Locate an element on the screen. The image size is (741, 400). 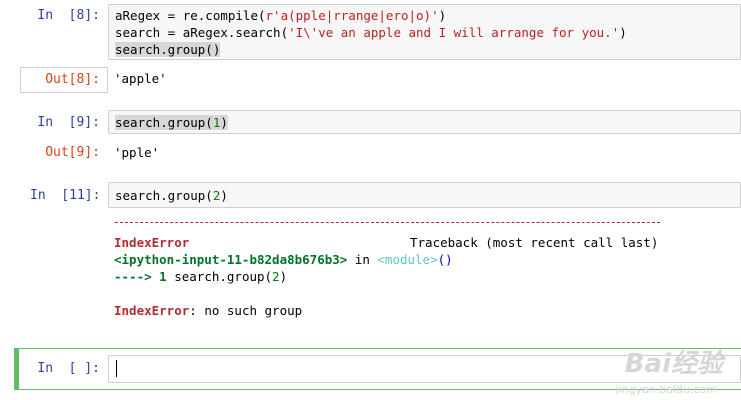
code-line: search.group(2) is located at coordinates (171, 195).